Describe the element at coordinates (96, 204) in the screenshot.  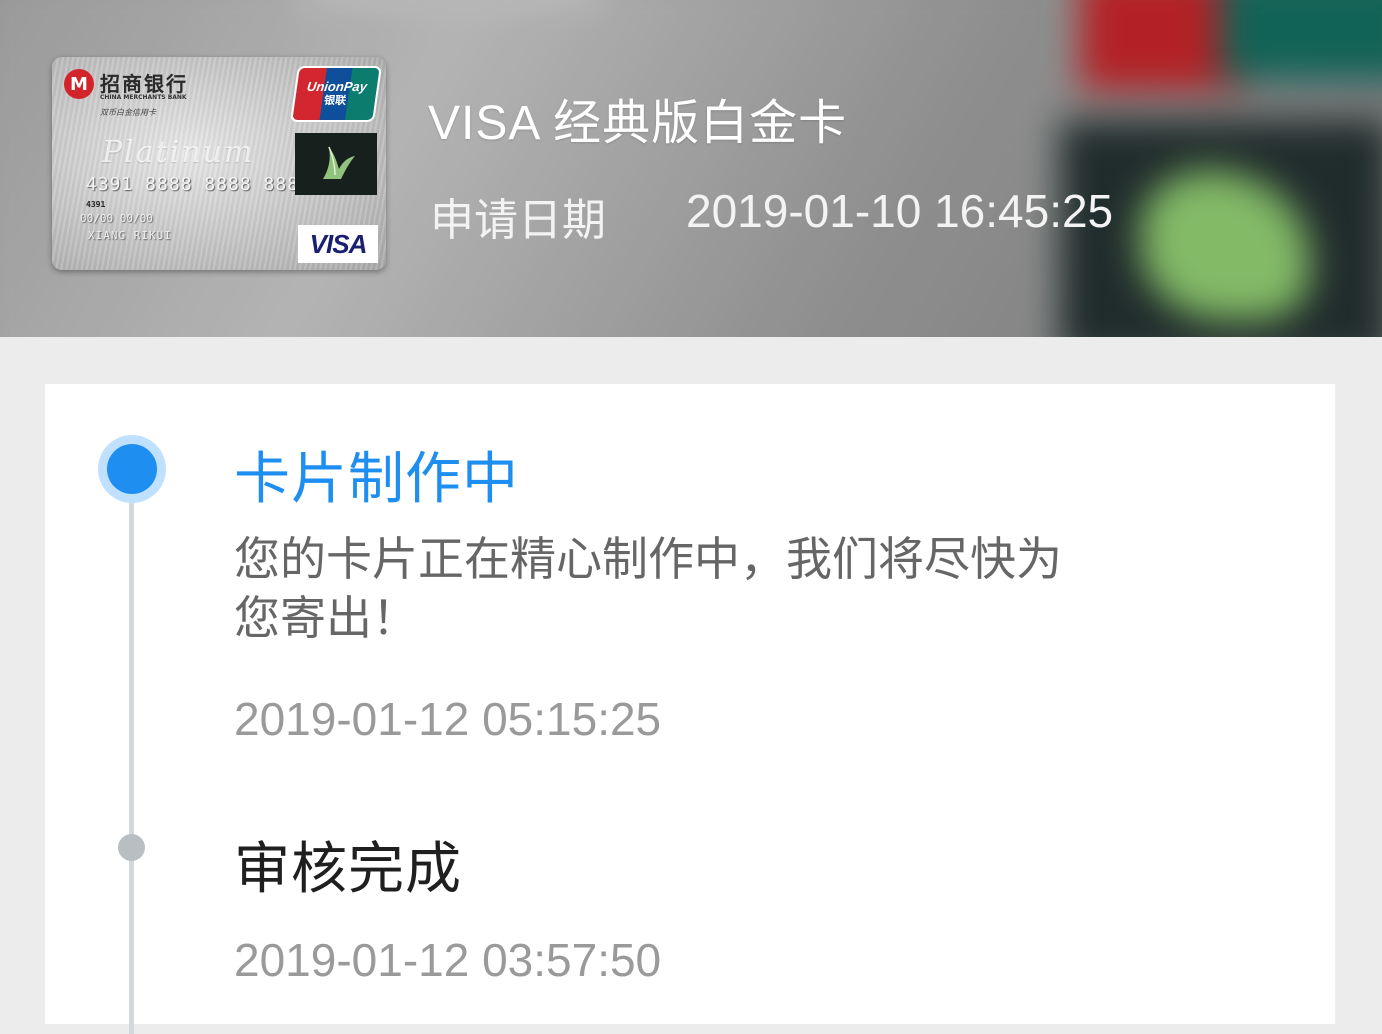
I see `card-number-prefix: 4391` at that location.